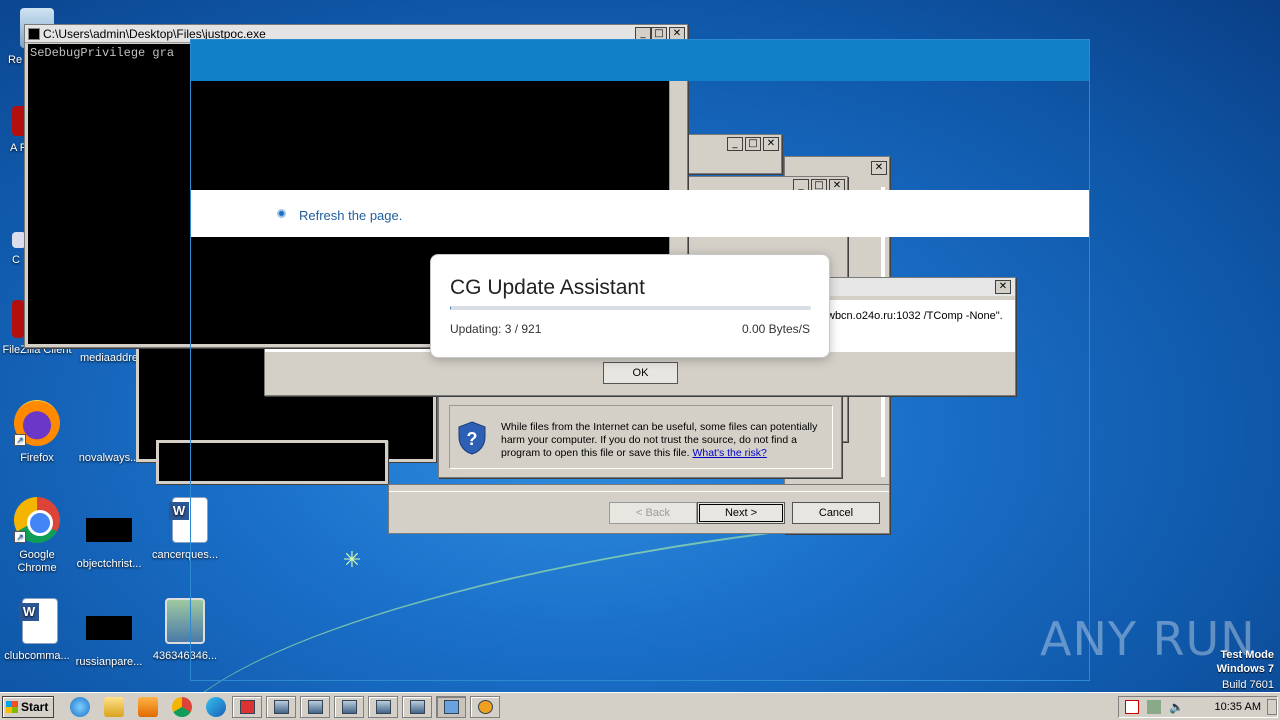  I want to click on internet-explorer-icon, so click(80, 707).